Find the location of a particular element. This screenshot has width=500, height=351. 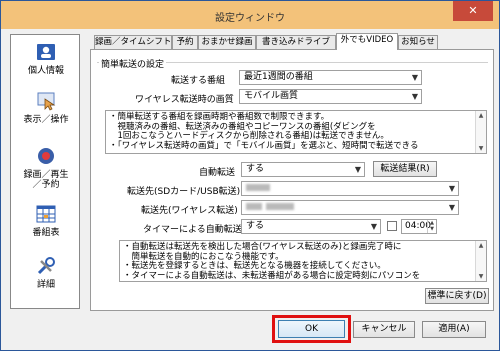

hand-pointer-icon is located at coordinates (46, 101).